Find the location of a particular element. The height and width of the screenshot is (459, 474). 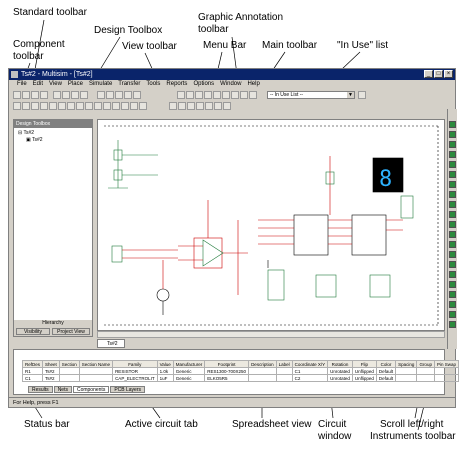

cmos-icon is located at coordinates (71, 106).